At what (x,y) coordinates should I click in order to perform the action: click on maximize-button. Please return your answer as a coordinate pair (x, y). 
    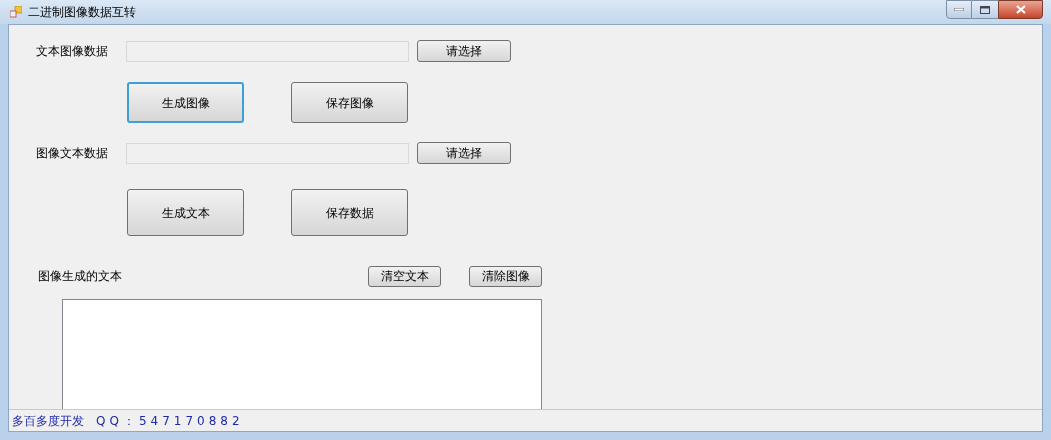
    Looking at the image, I should click on (985, 9).